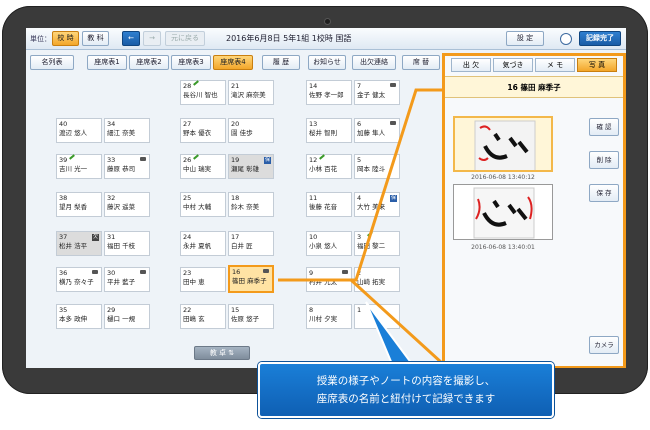  Describe the element at coordinates (327, 21) in the screenshot. I see `front-camera` at that location.